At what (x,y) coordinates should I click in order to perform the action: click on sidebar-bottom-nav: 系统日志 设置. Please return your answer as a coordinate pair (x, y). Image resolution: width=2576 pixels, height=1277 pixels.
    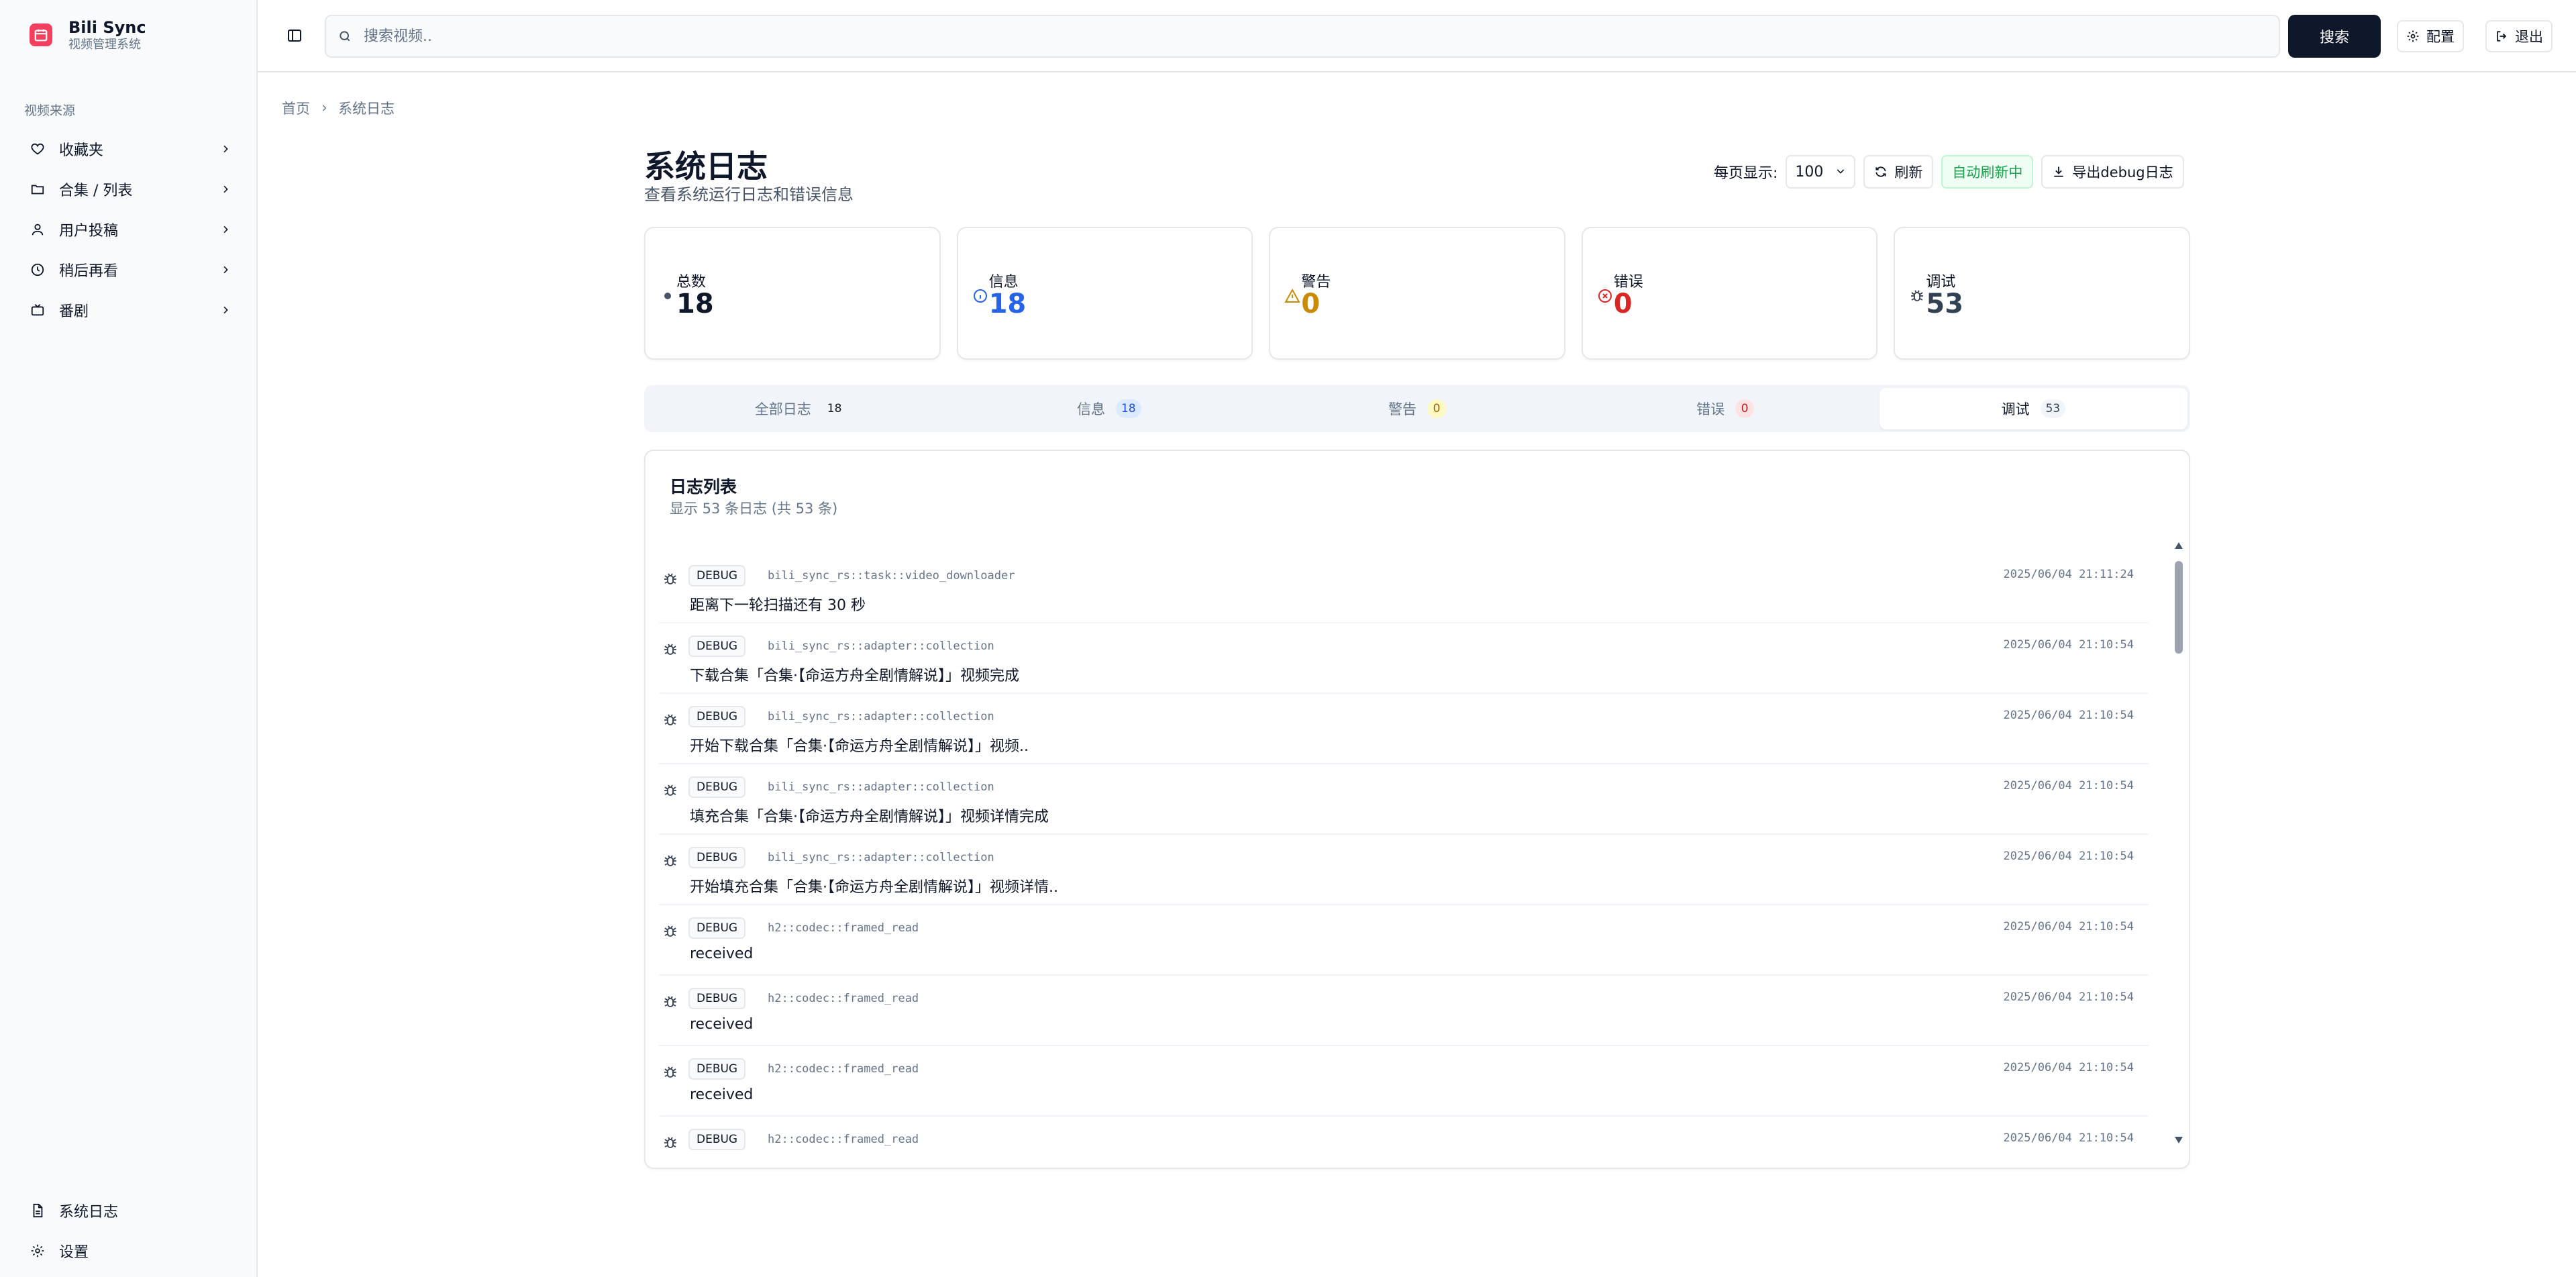
    Looking at the image, I should click on (129, 1230).